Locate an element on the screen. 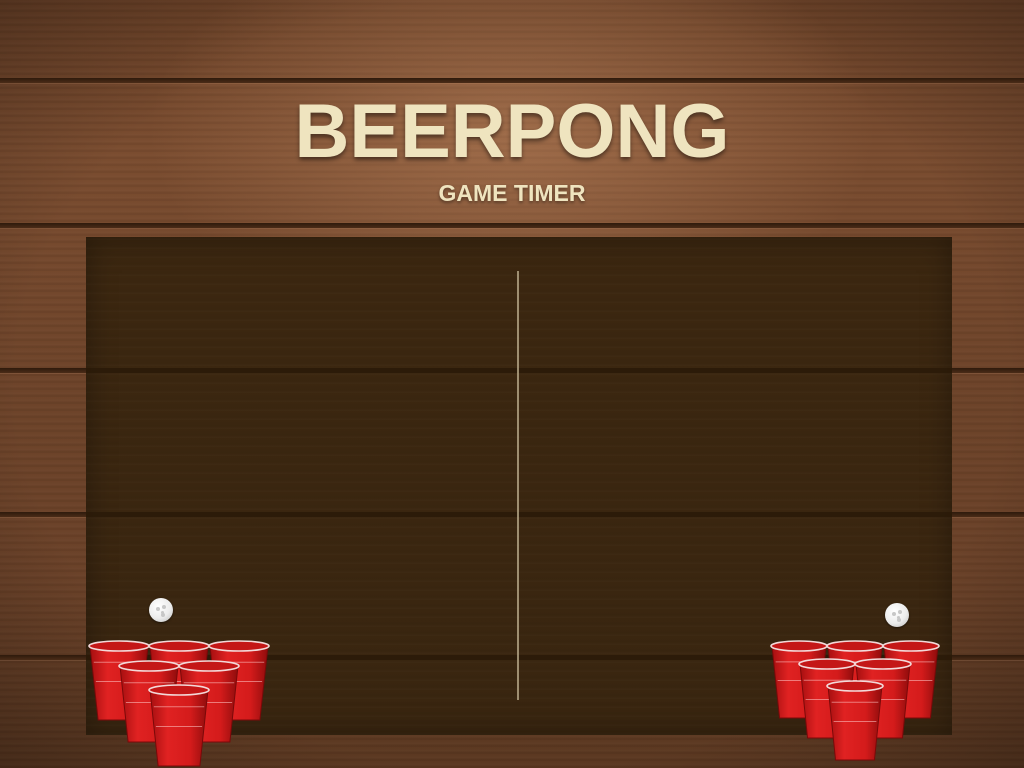 The image size is (1024, 768). center-divider-line is located at coordinates (518, 485).